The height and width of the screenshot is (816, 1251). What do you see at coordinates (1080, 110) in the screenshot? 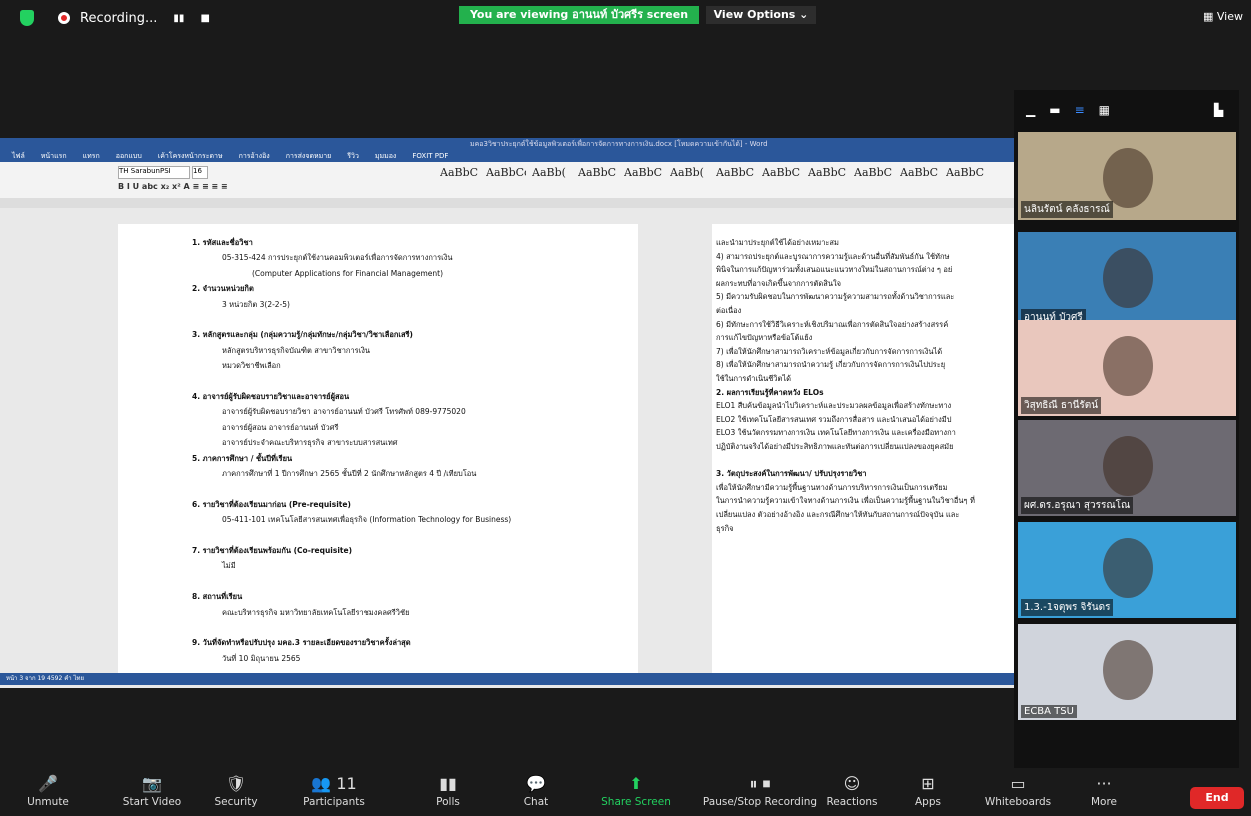
I see `speaker-view-icon: ≡` at bounding box center [1080, 110].